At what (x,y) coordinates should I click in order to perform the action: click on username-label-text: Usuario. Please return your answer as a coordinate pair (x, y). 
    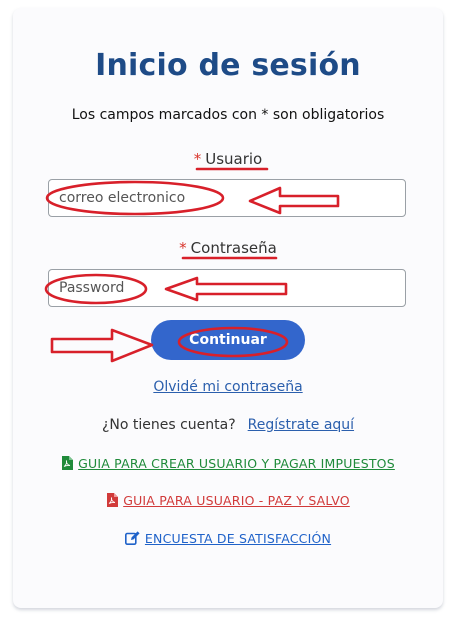
    Looking at the image, I should click on (234, 159).